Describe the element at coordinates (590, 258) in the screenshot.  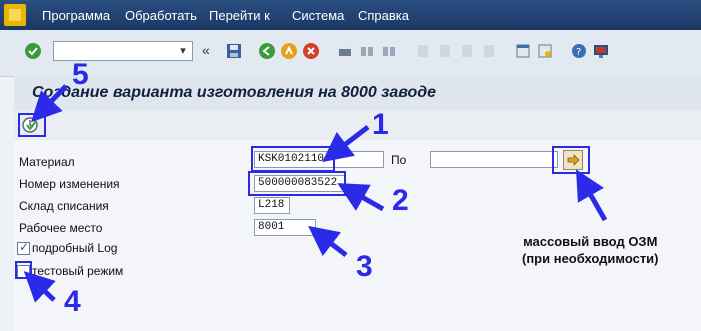
I see `annotation-note-line2: (при необходимости)` at that location.